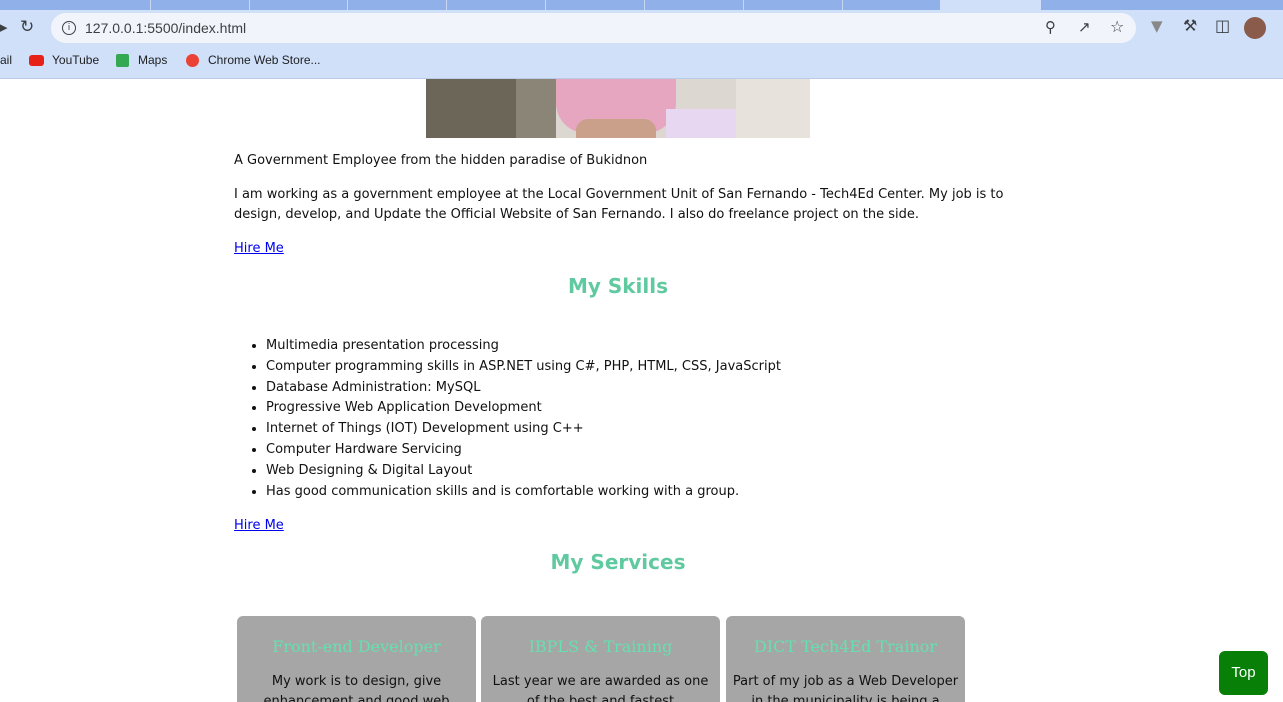  I want to click on chrome-web-store-icon, so click(192, 60).